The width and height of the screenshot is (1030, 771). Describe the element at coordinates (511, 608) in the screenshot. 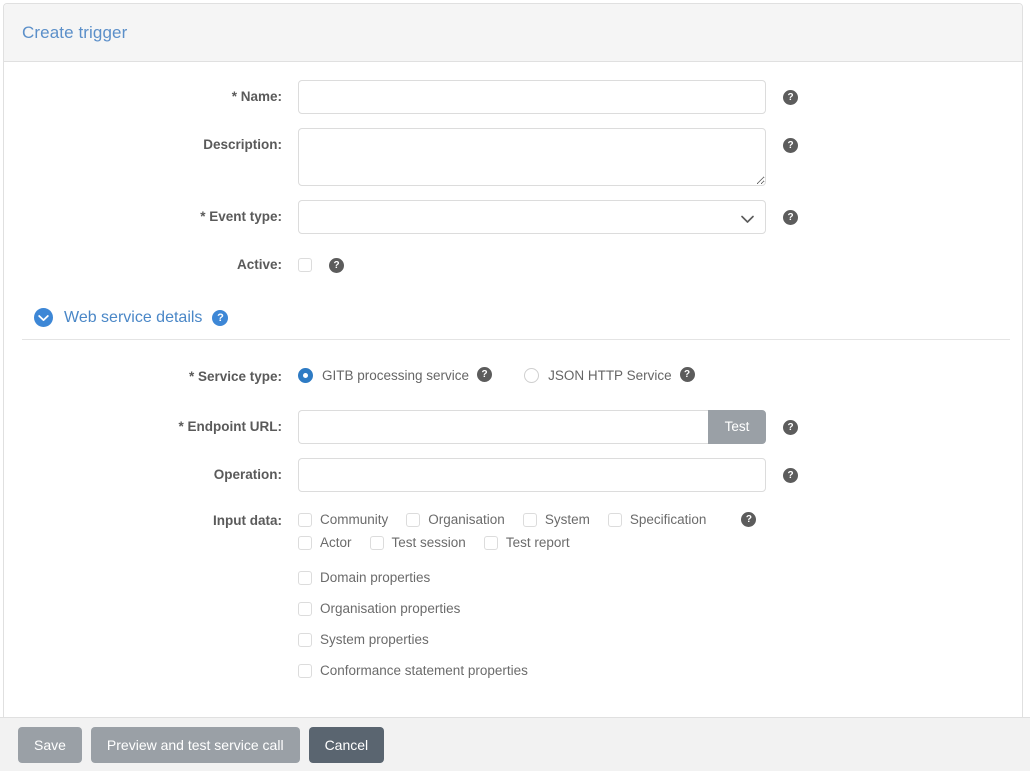

I see `input-data-stack-row-2: Organisation properties` at that location.